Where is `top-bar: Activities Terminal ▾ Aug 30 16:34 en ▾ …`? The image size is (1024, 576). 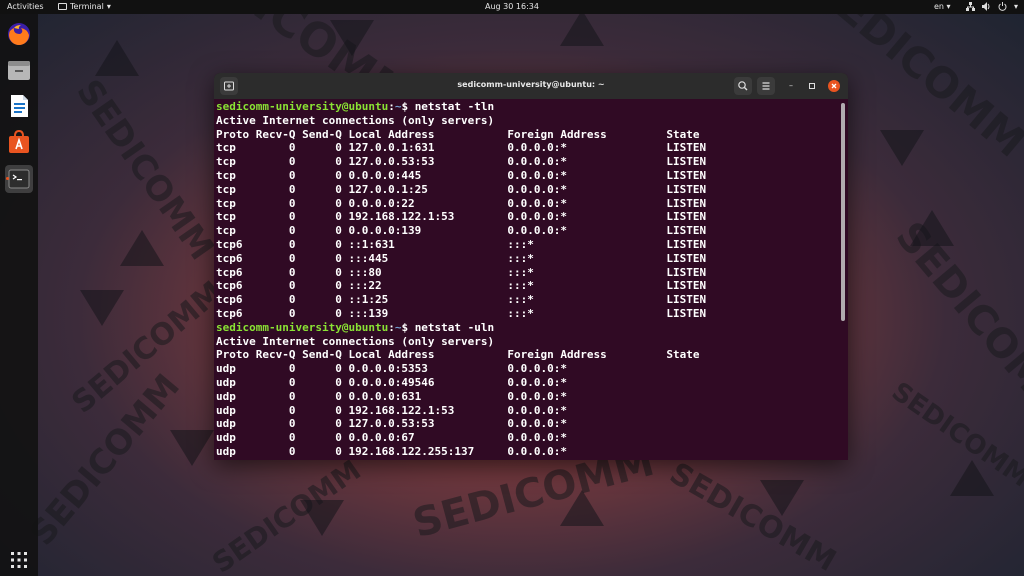 top-bar: Activities Terminal ▾ Aug 30 16:34 en ▾ … is located at coordinates (512, 7).